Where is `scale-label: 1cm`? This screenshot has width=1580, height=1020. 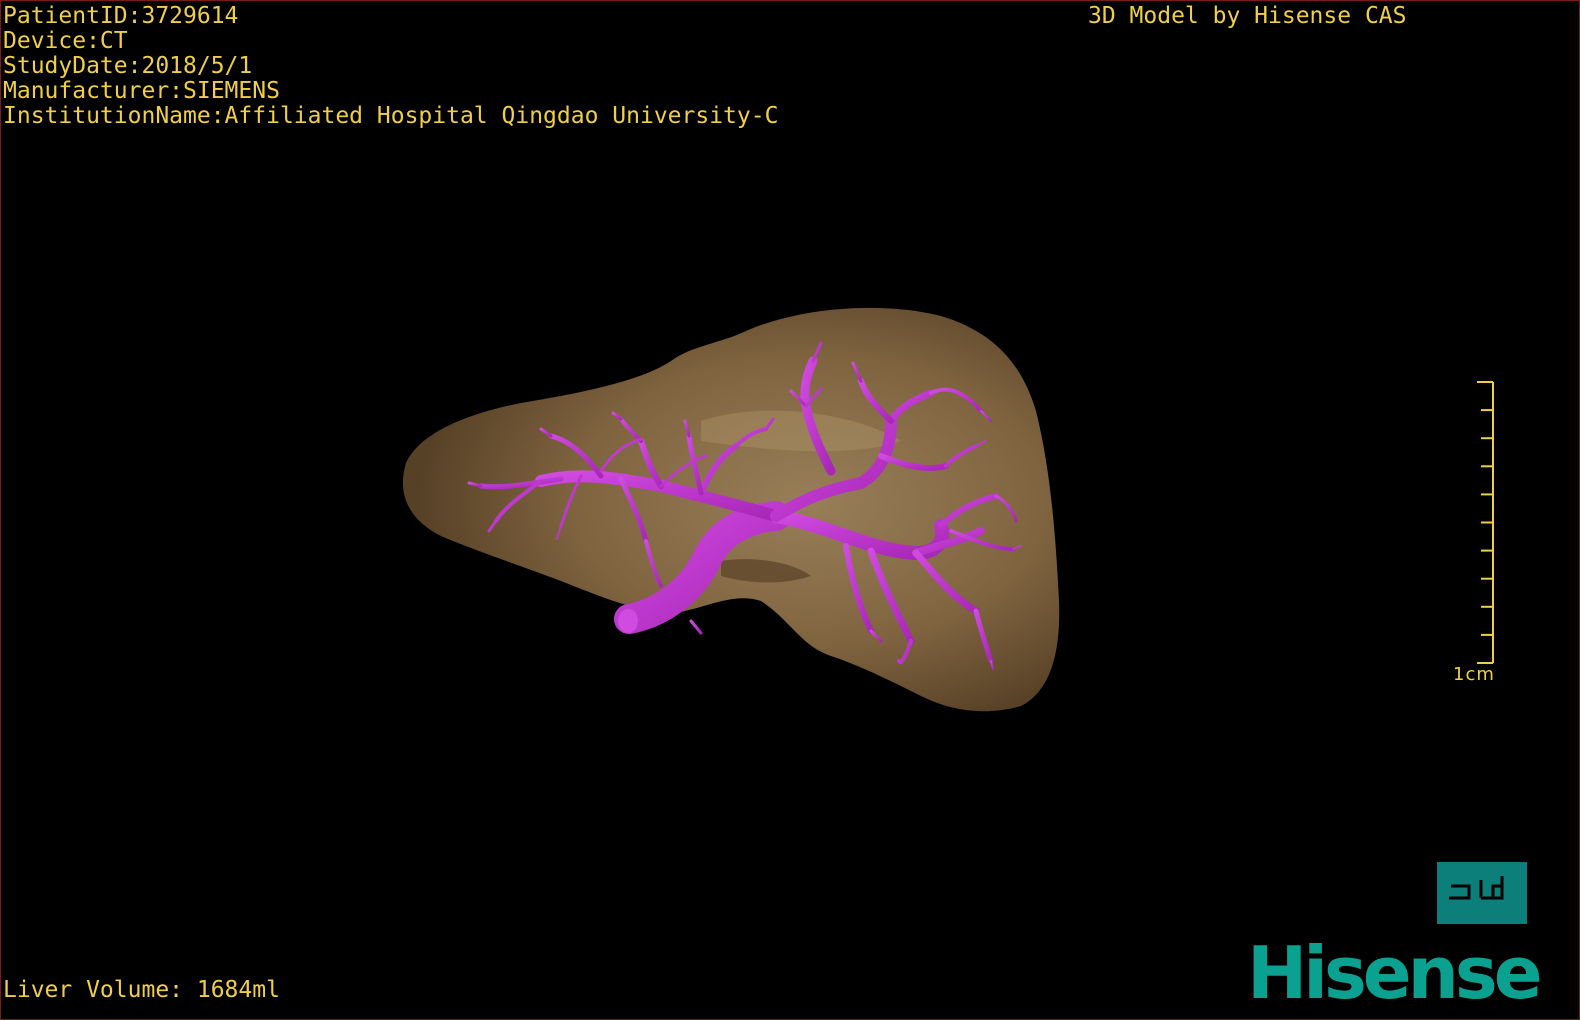 scale-label: 1cm is located at coordinates (1474, 674).